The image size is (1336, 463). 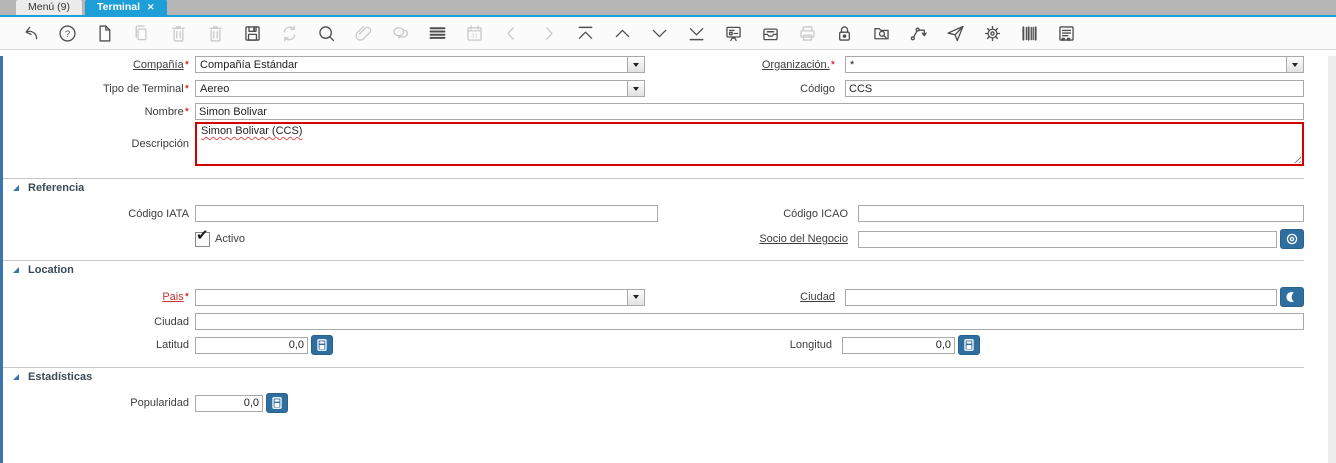 I want to click on nombre-input, so click(x=749, y=111).